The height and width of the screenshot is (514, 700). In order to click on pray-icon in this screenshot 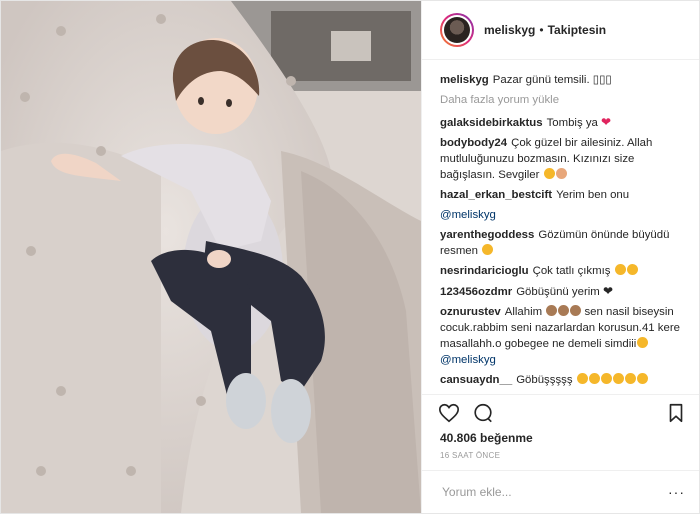, I will do `click(561, 173)`.